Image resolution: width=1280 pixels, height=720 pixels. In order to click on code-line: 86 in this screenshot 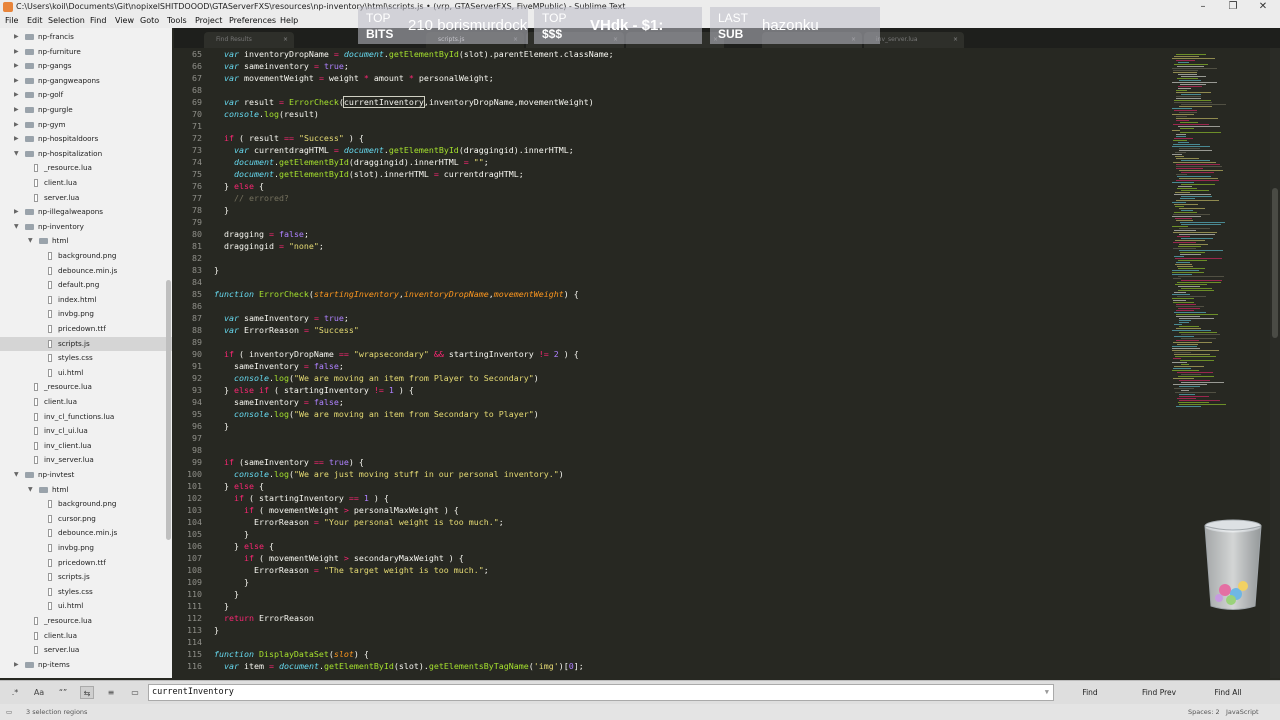, I will do `click(672, 306)`.